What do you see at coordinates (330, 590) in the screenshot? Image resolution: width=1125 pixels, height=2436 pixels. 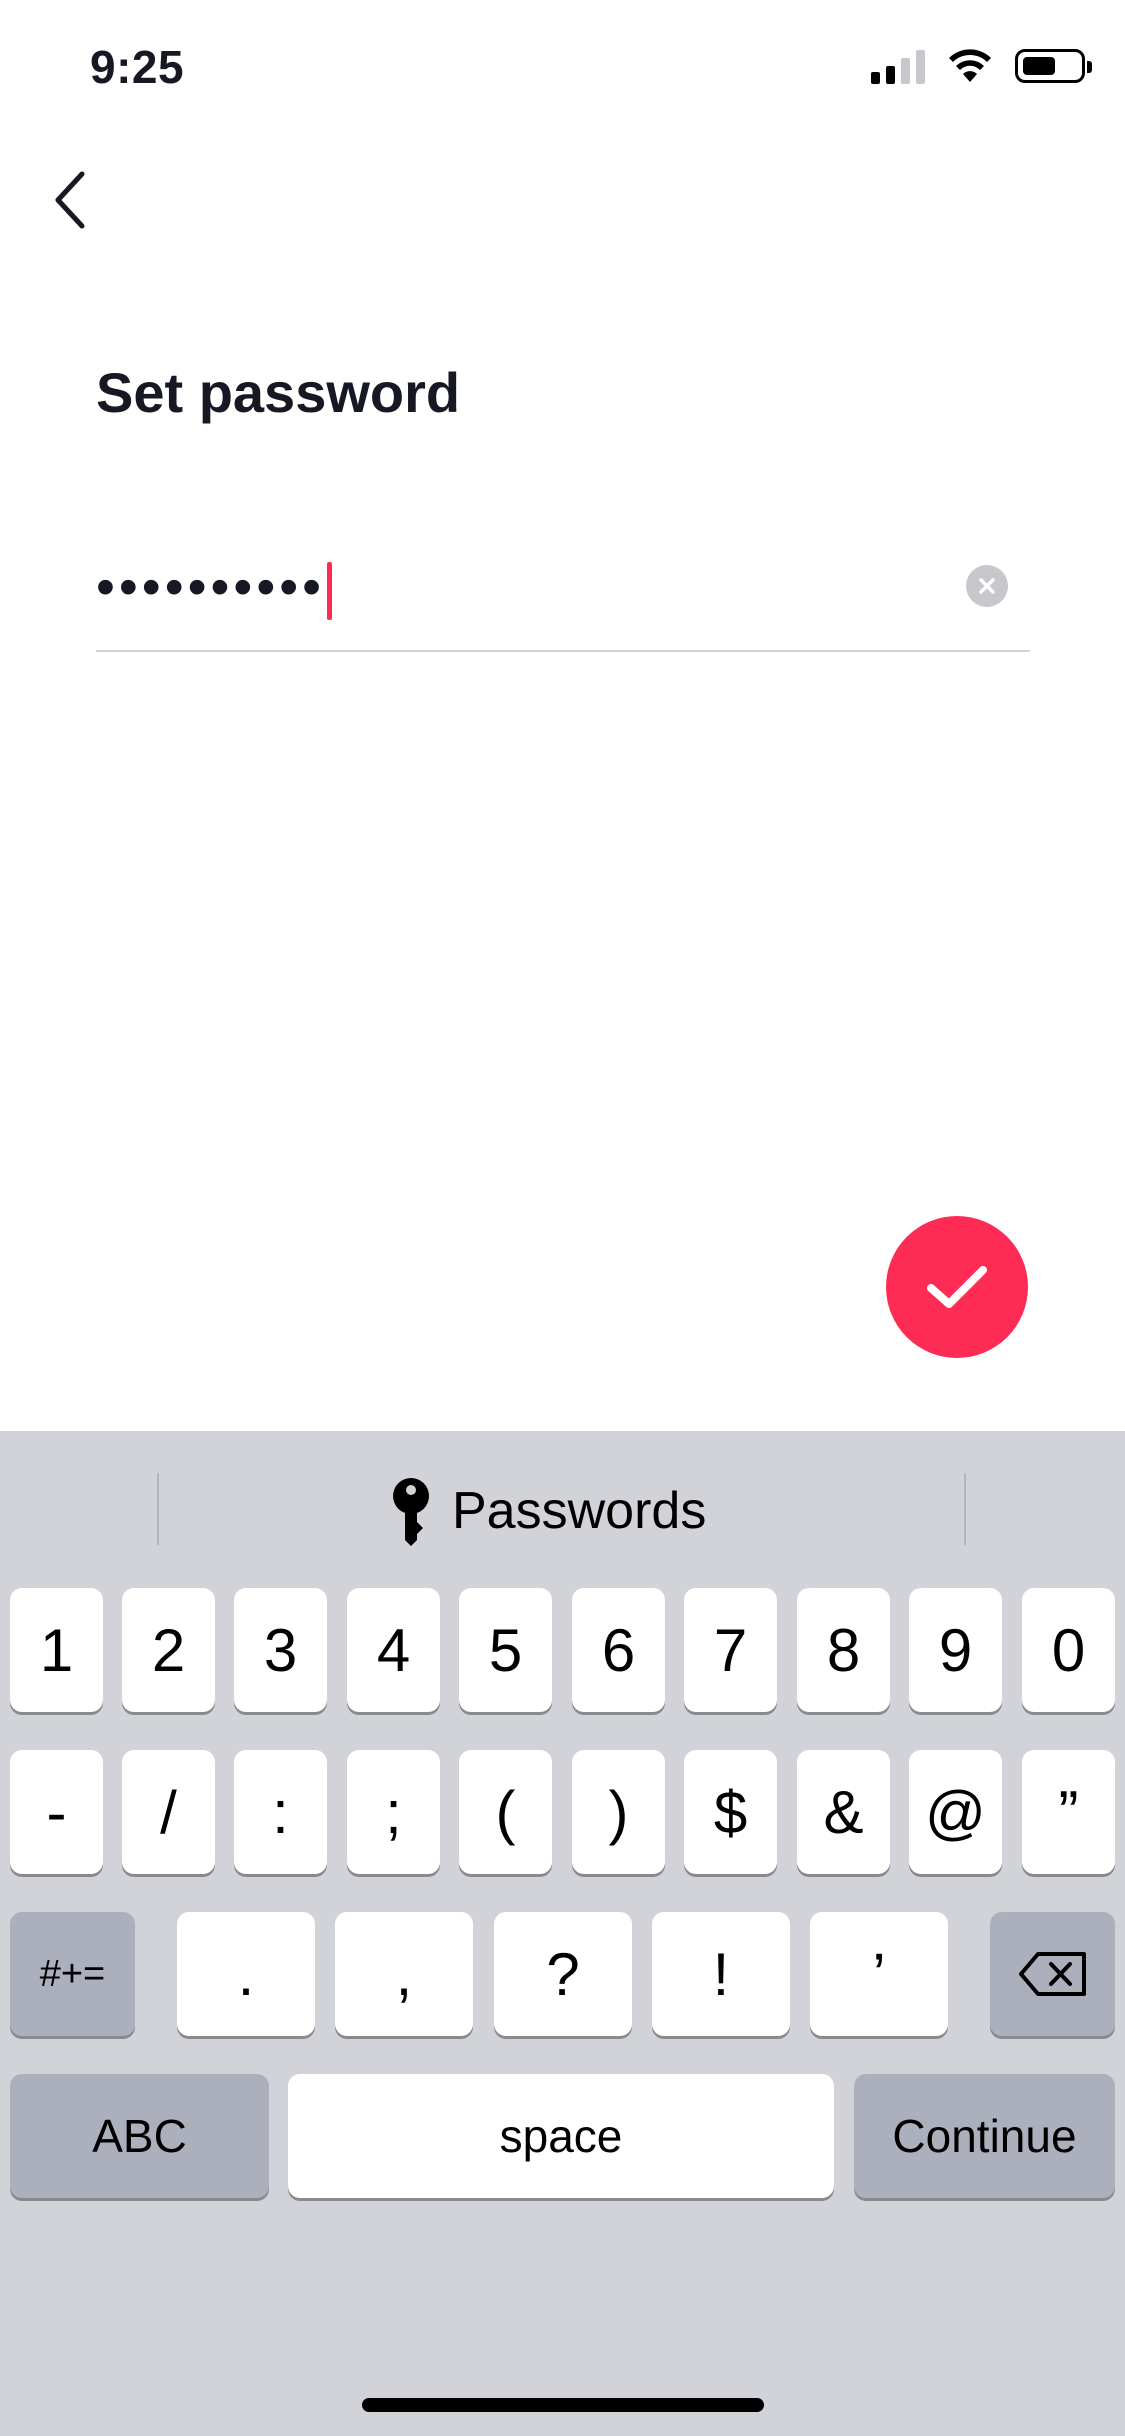 I see `text-caret` at bounding box center [330, 590].